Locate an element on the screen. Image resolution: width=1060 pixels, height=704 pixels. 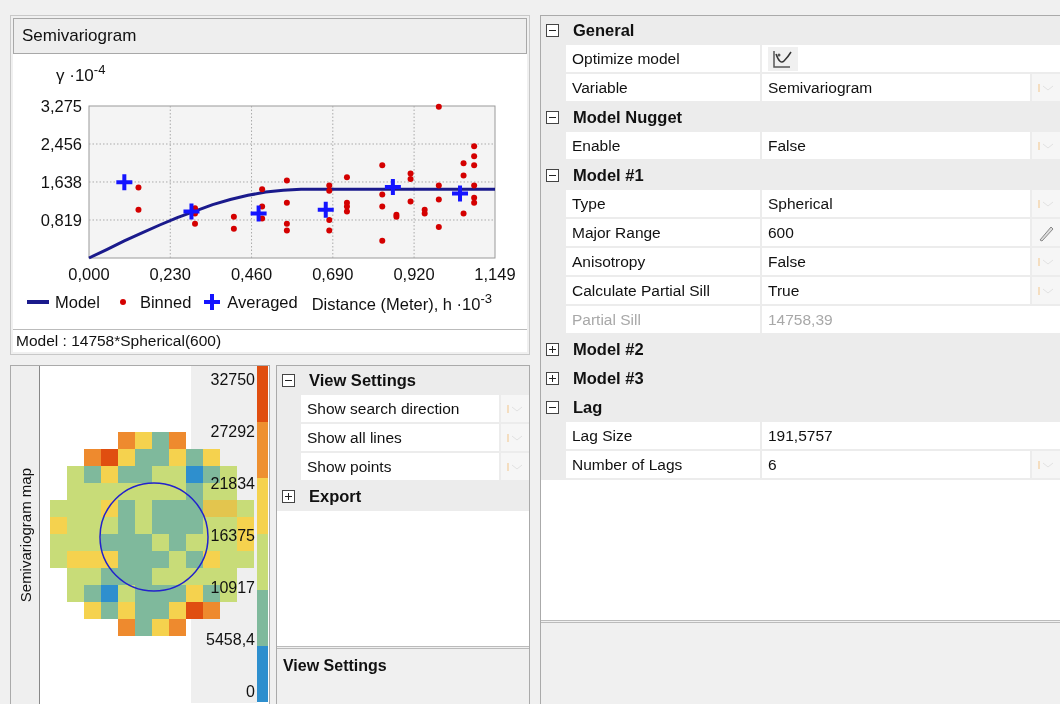
category-title: Export is located at coordinates (335, 496).